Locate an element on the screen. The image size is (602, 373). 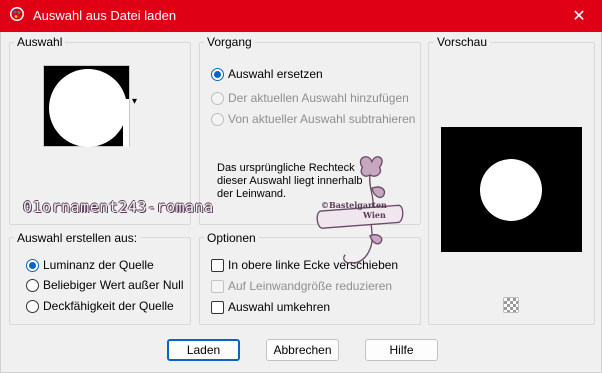
stamp-text-line2: Wien is located at coordinates (374, 215).